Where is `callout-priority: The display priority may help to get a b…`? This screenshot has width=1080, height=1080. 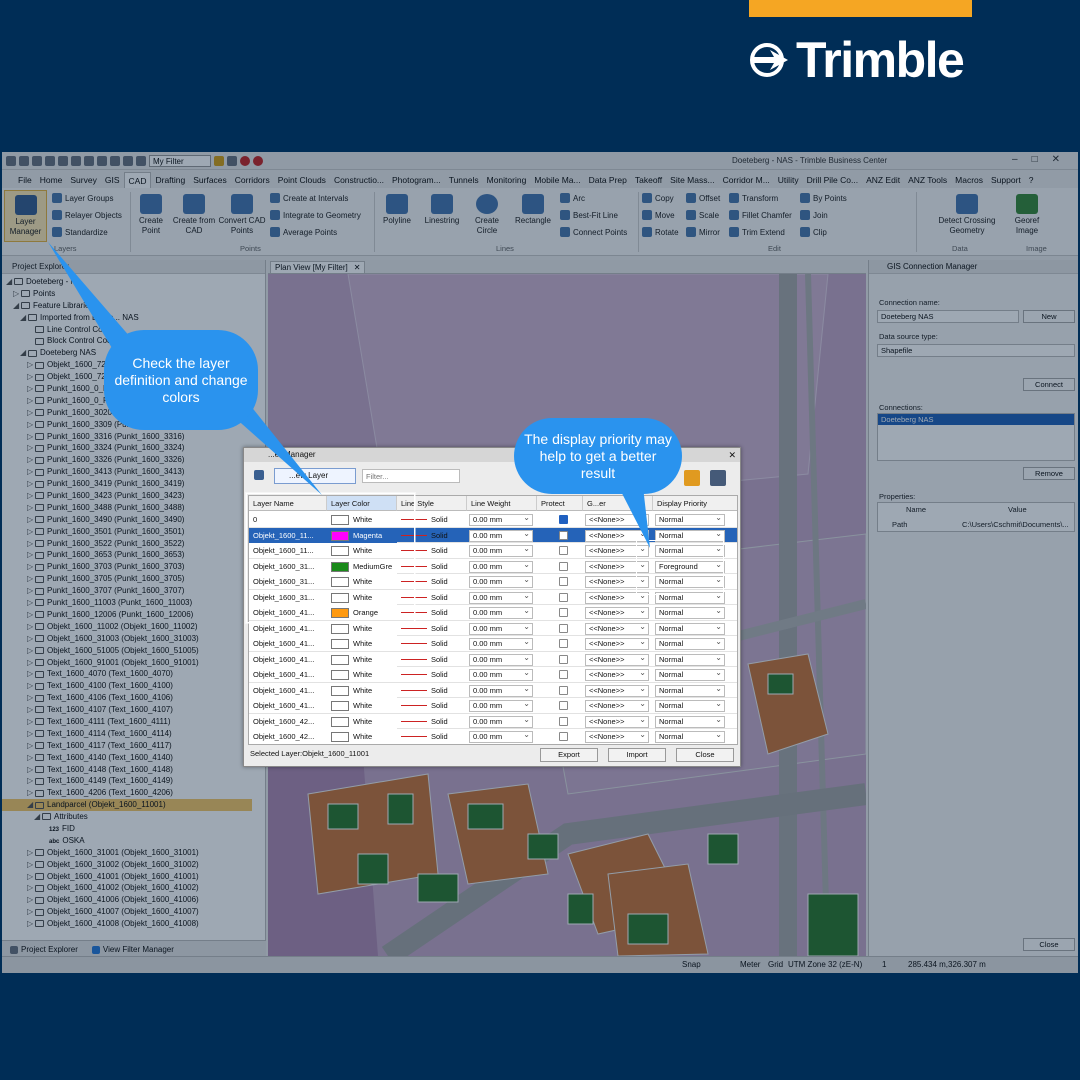 callout-priority: The display priority may help to get a b… is located at coordinates (598, 456).